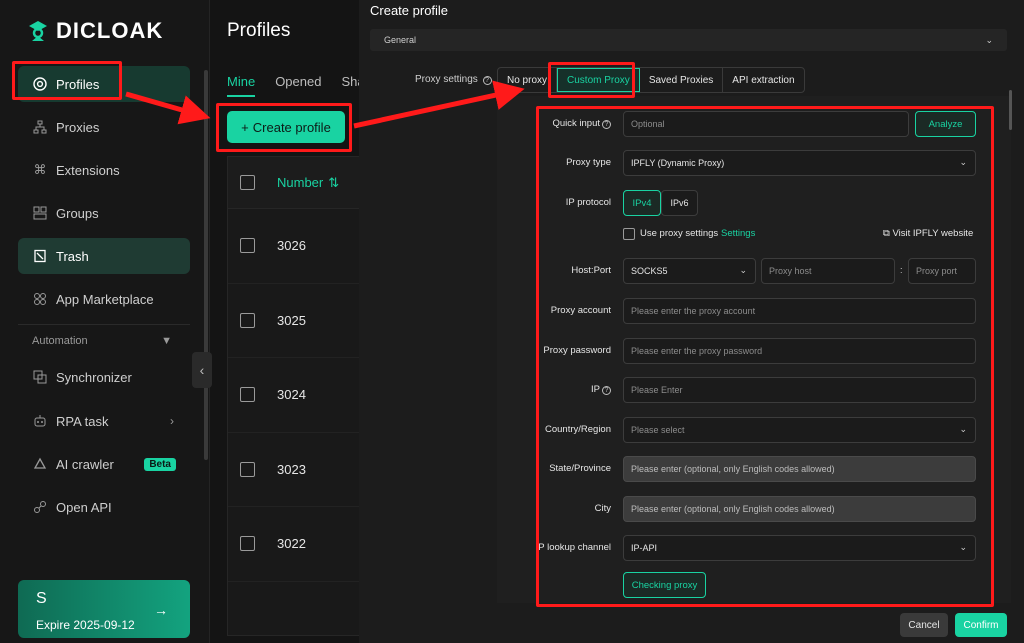  Describe the element at coordinates (172, 421) in the screenshot. I see `chevron-right-icon: ›` at that location.